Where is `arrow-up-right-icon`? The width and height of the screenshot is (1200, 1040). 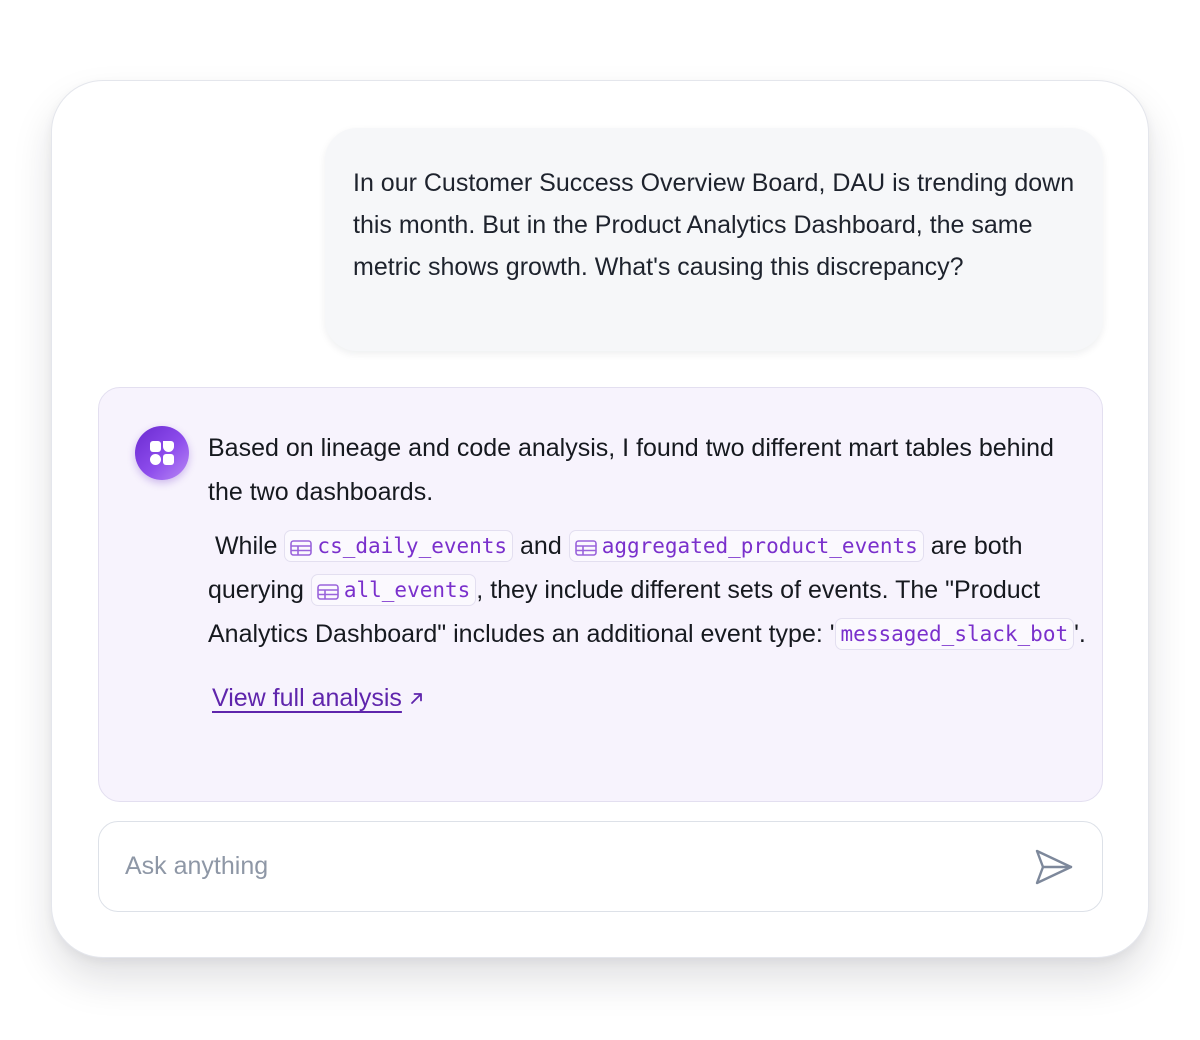
arrow-up-right-icon is located at coordinates (417, 698).